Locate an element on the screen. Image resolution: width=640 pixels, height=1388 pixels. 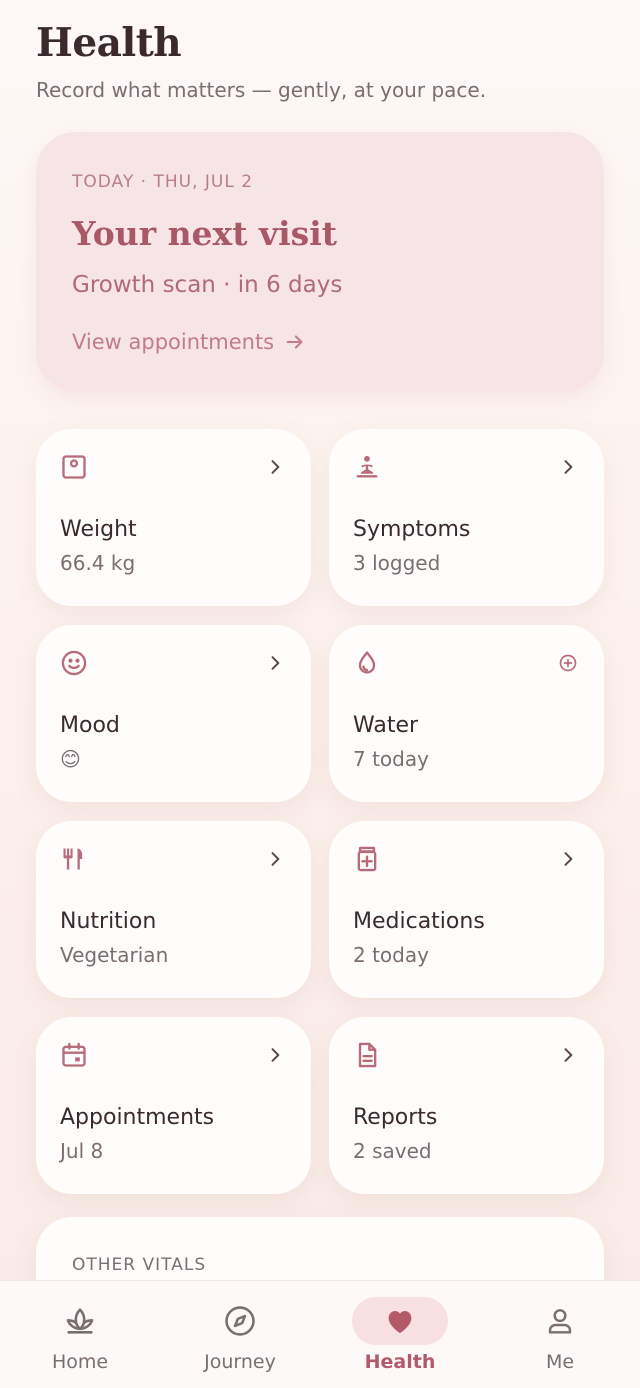
other-vitals-title: OTHER VITALS is located at coordinates (139, 1265).